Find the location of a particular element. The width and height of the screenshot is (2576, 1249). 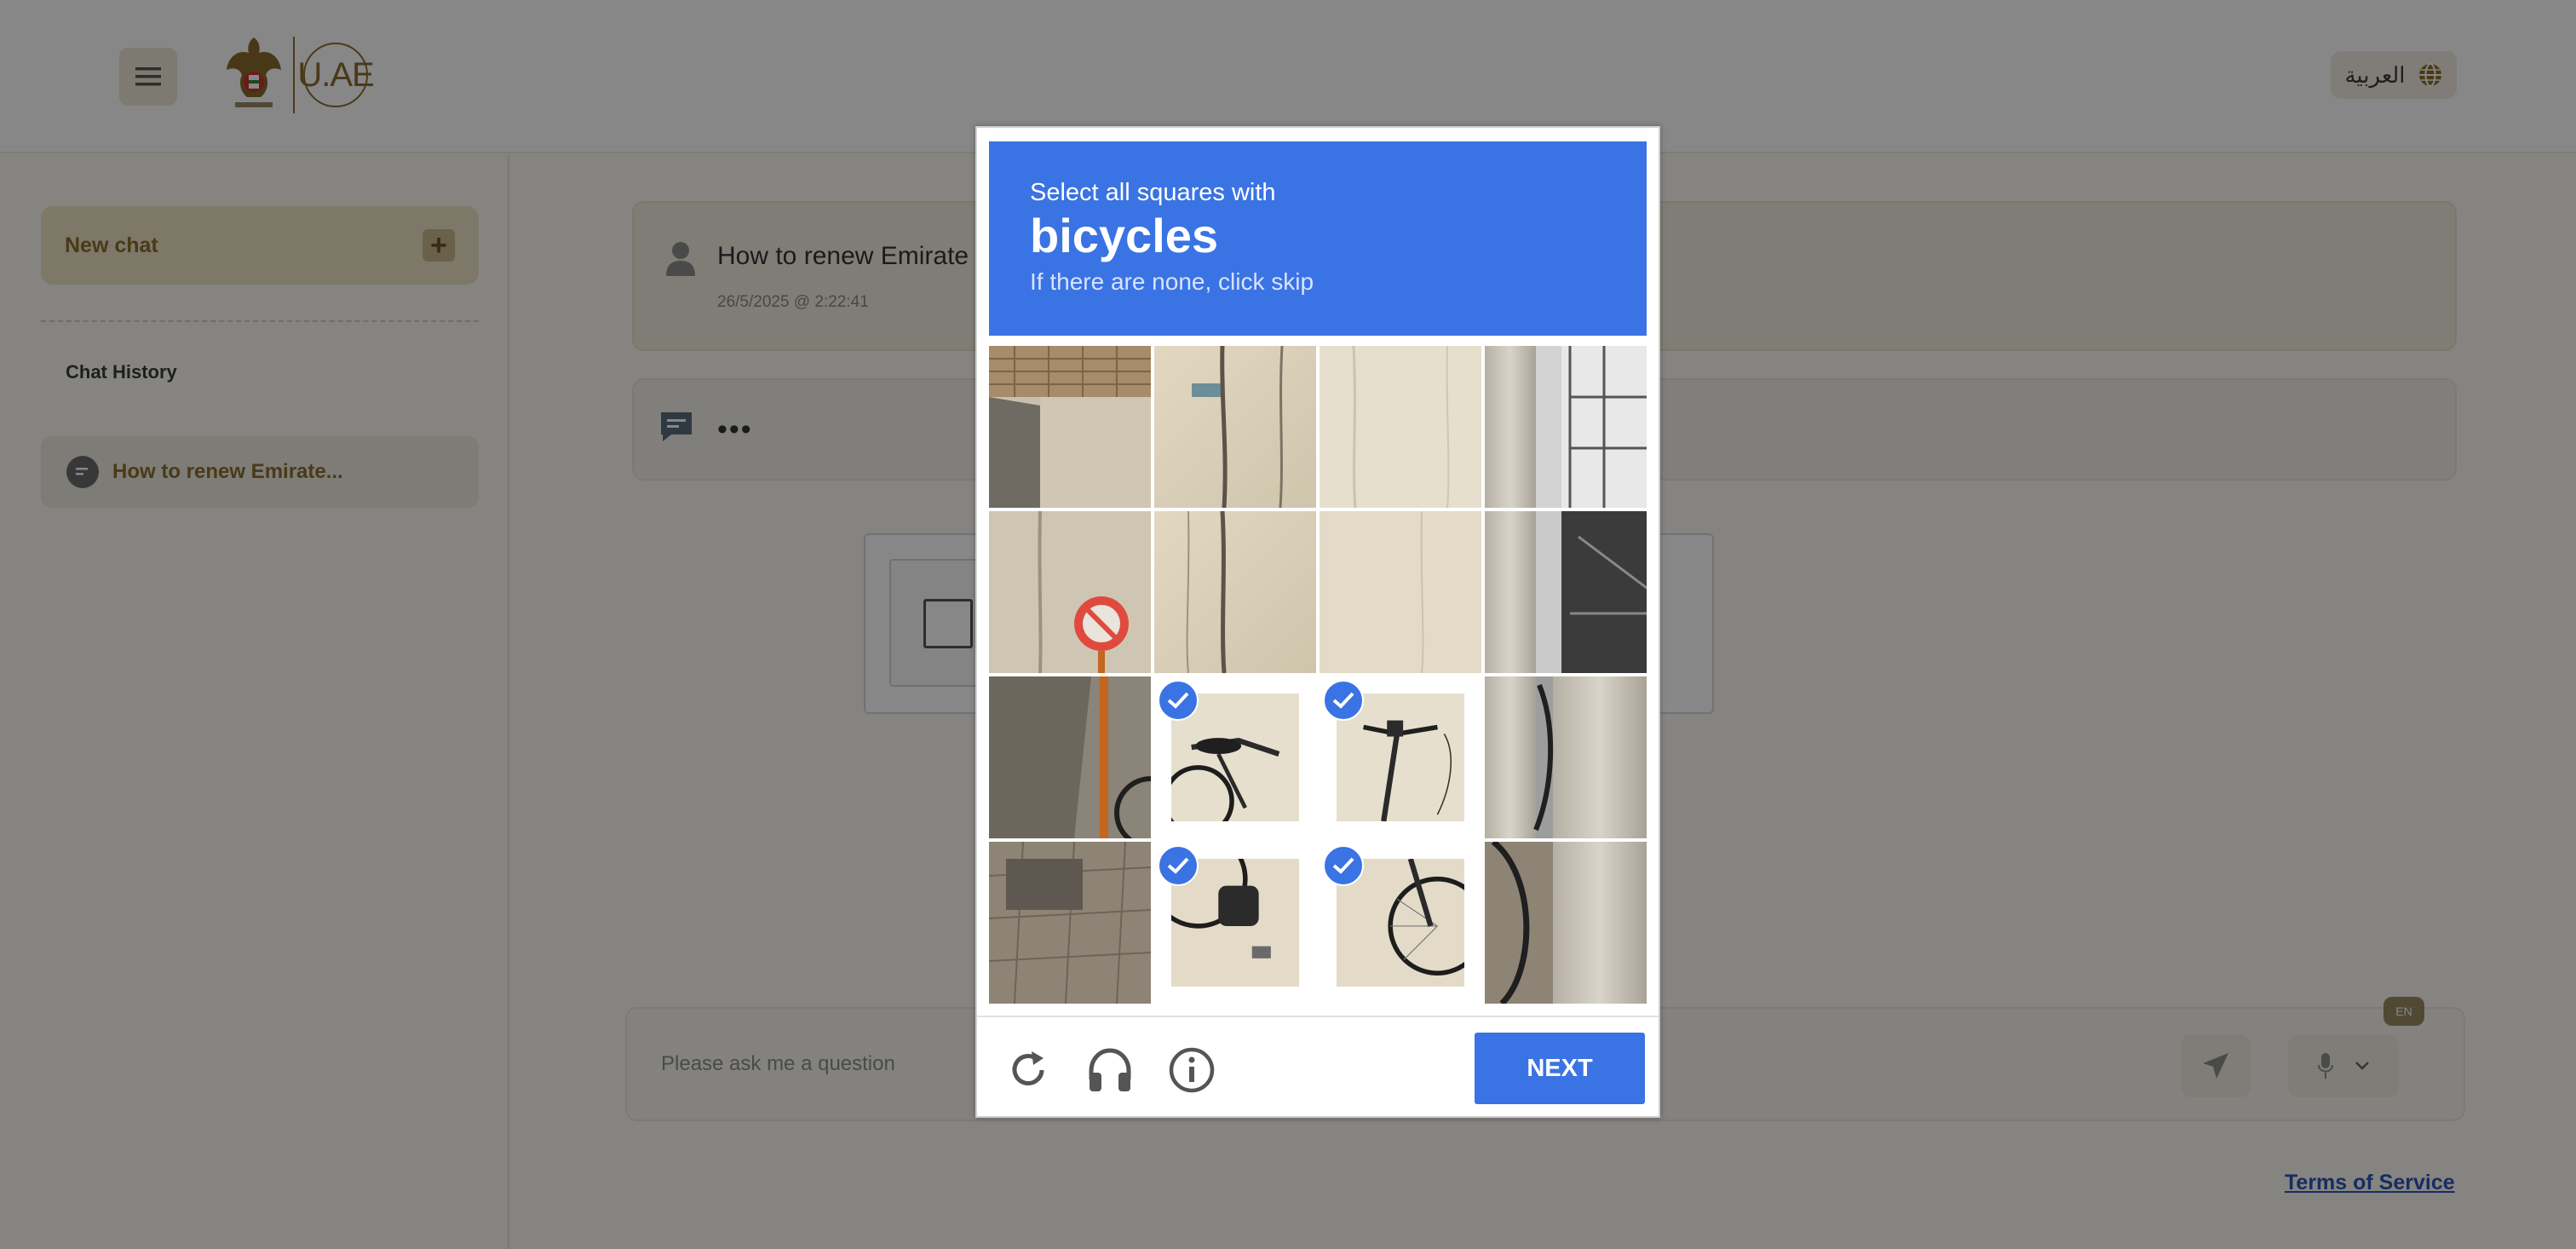

info-button is located at coordinates (1192, 1070).